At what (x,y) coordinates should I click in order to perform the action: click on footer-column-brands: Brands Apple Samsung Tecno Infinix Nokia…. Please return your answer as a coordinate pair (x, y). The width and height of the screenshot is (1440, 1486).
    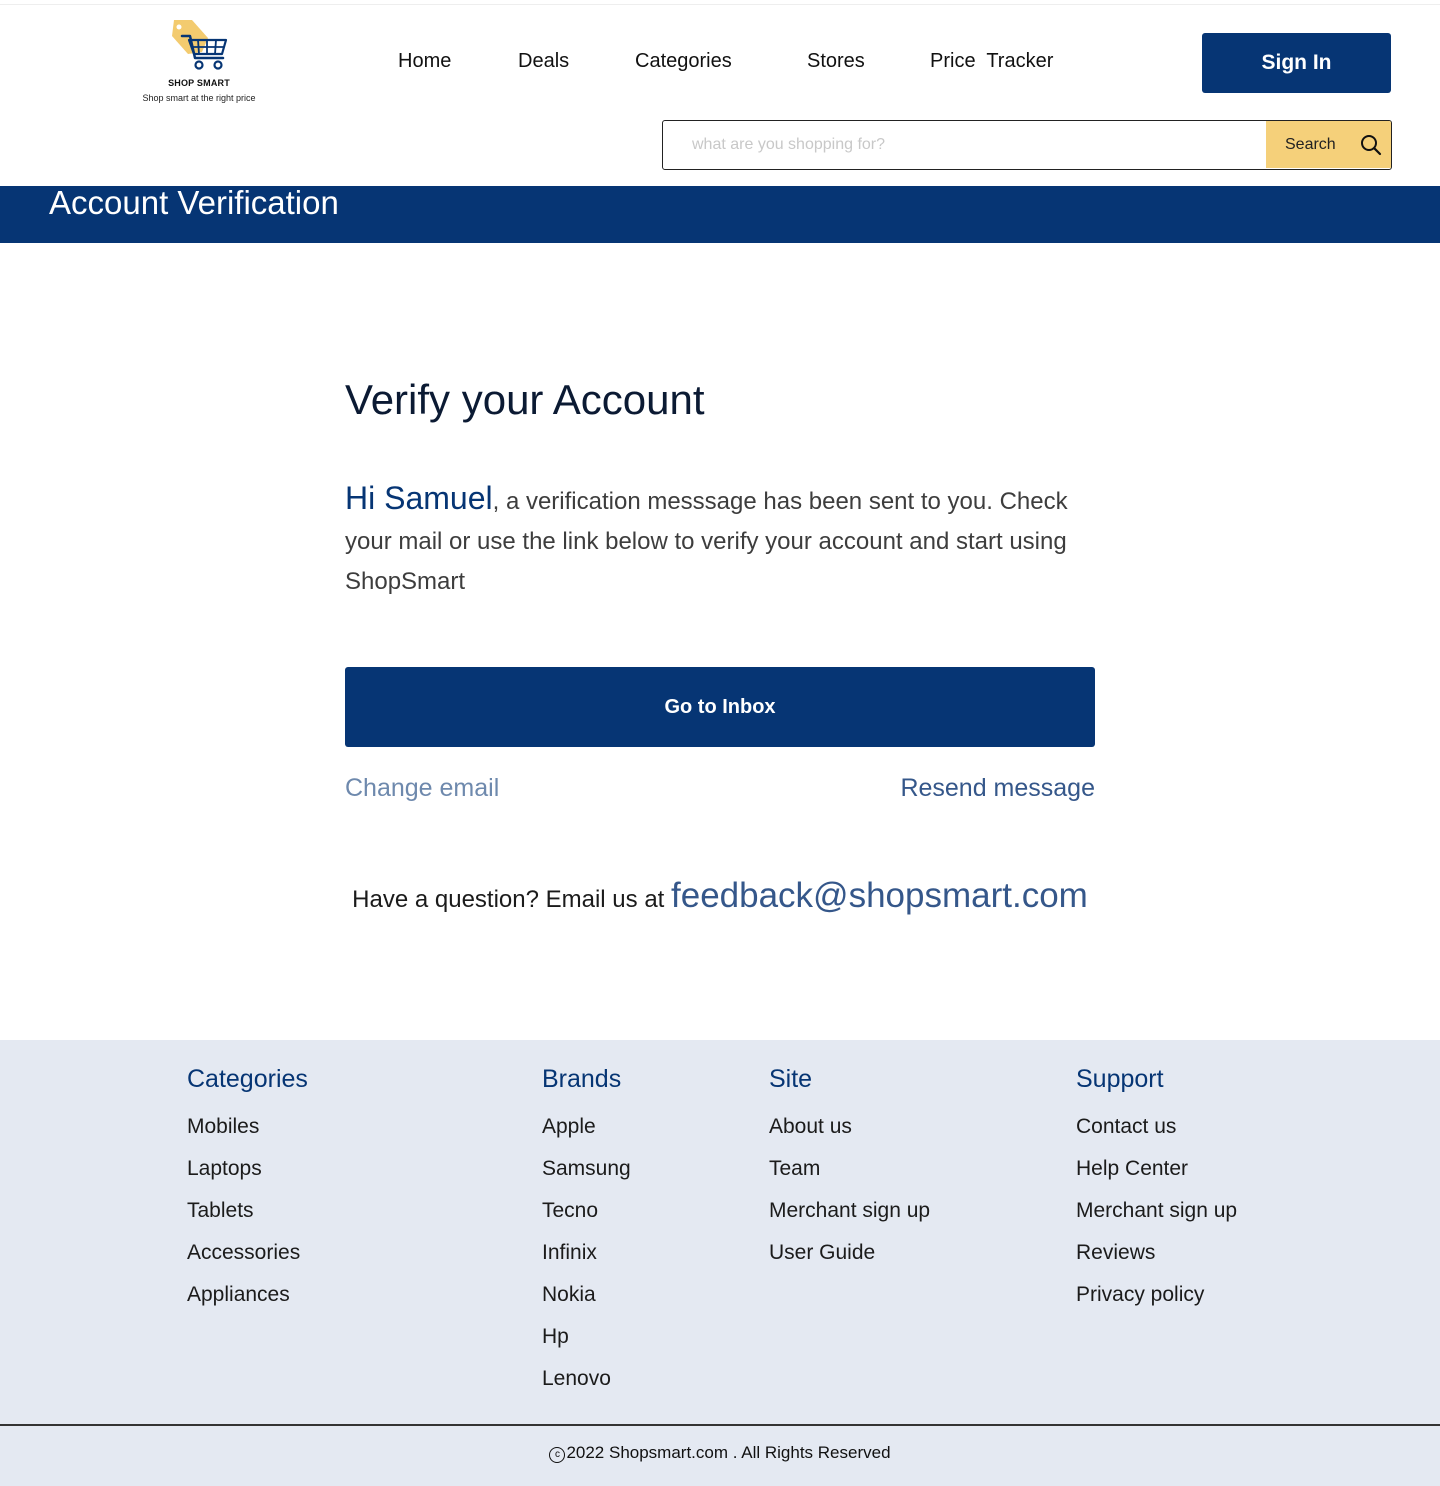
    Looking at the image, I should click on (586, 1235).